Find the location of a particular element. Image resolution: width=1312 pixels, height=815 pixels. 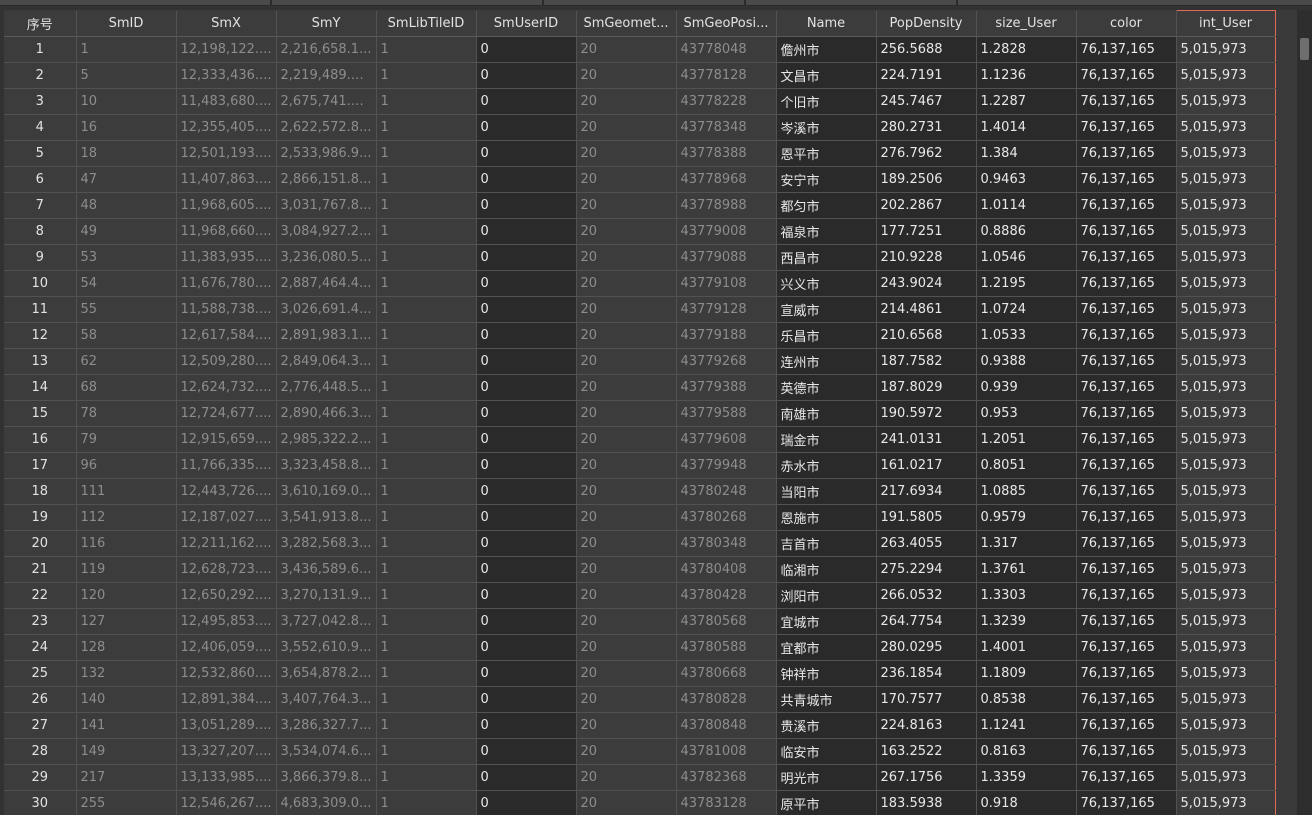

table-cell: 1.2828 is located at coordinates (1026, 49).